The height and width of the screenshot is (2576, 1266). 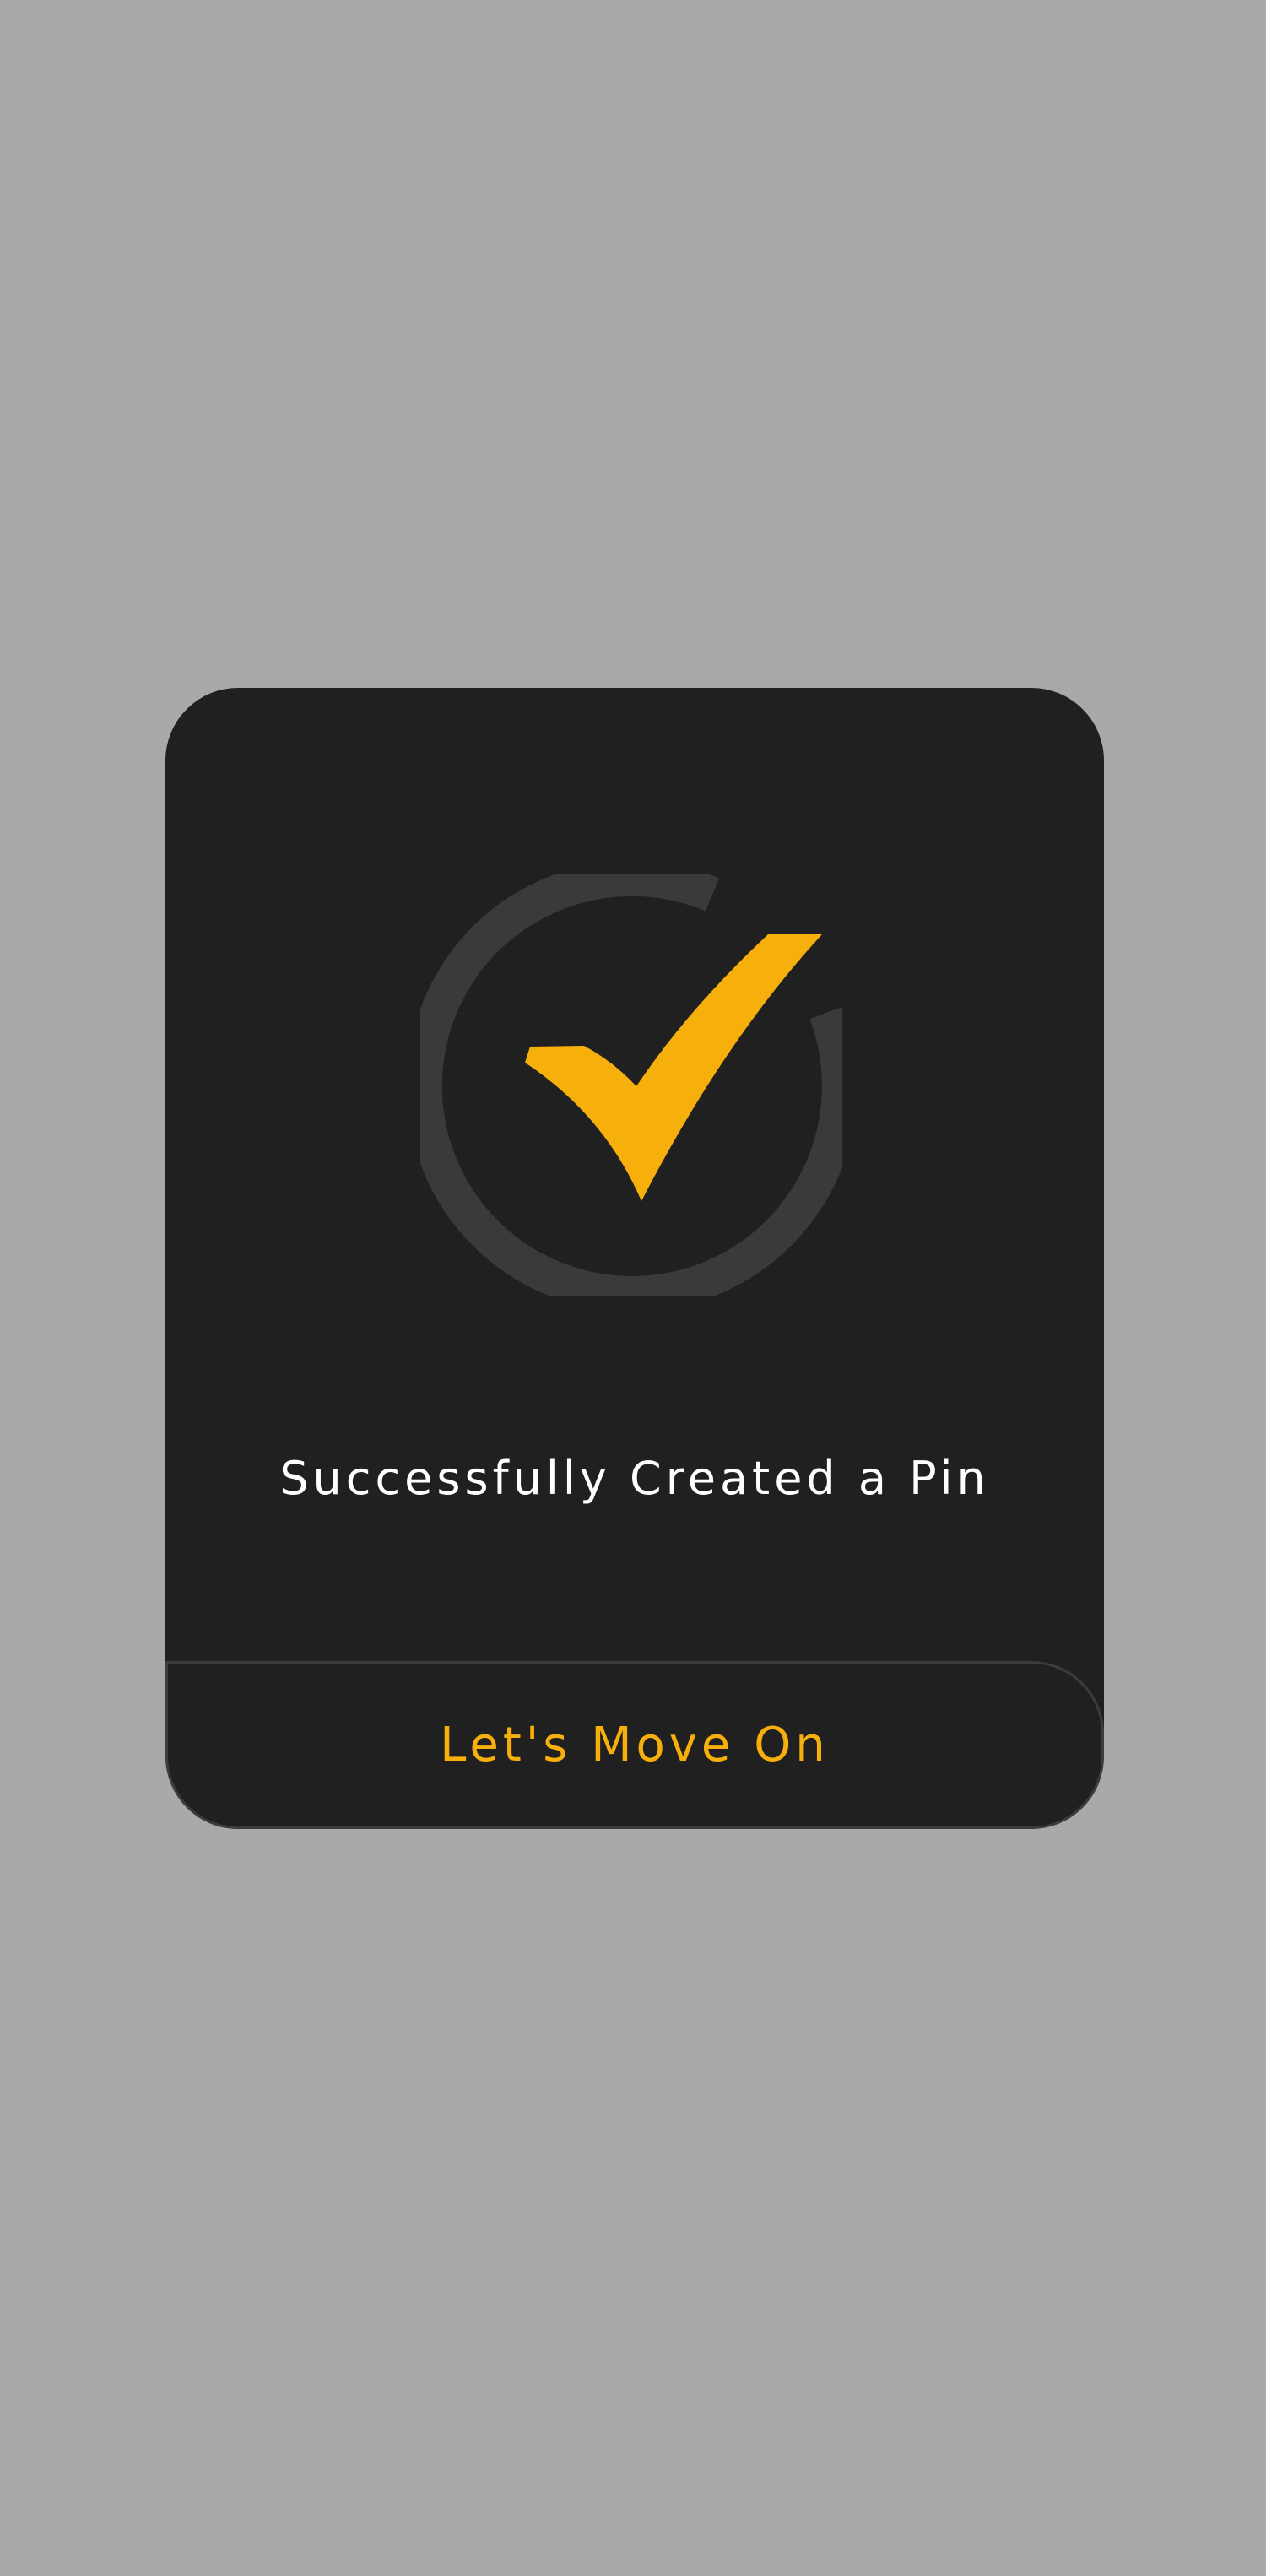 What do you see at coordinates (634, 1478) in the screenshot?
I see `success-message: Successfully Created a Pin` at bounding box center [634, 1478].